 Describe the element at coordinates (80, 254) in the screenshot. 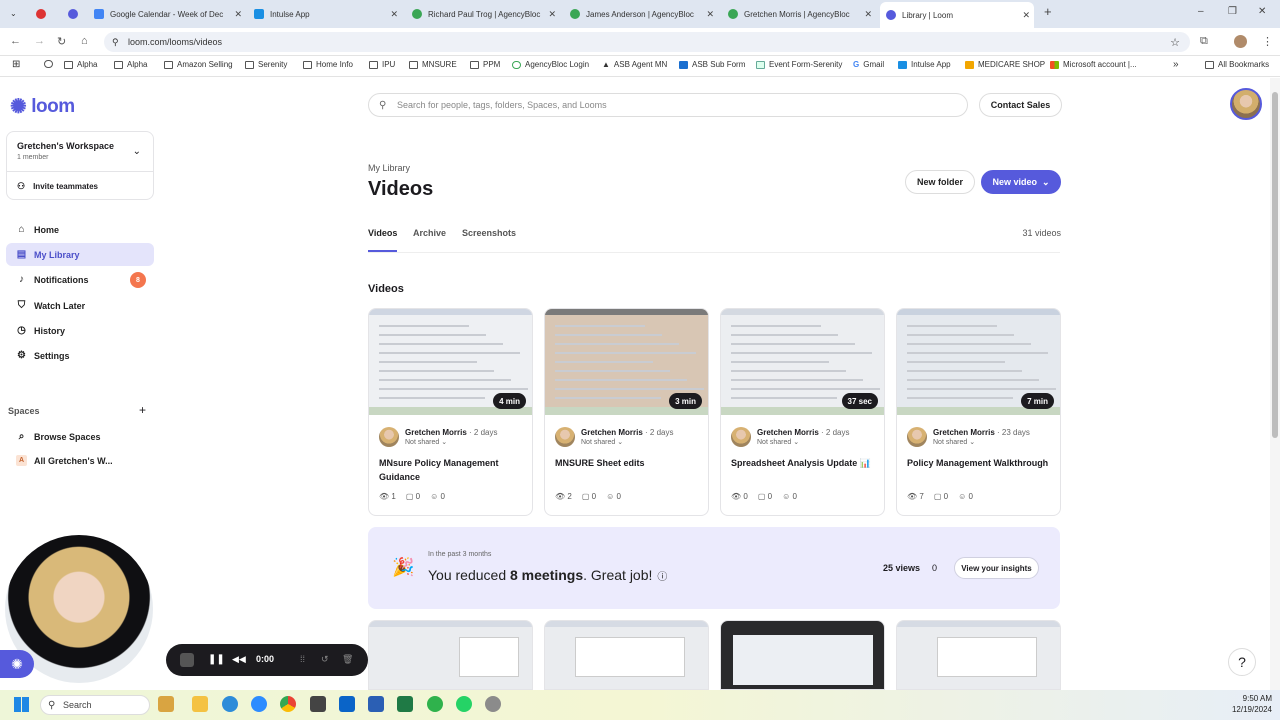

I see `sidebar-item-my-library: ▤ My Library` at that location.